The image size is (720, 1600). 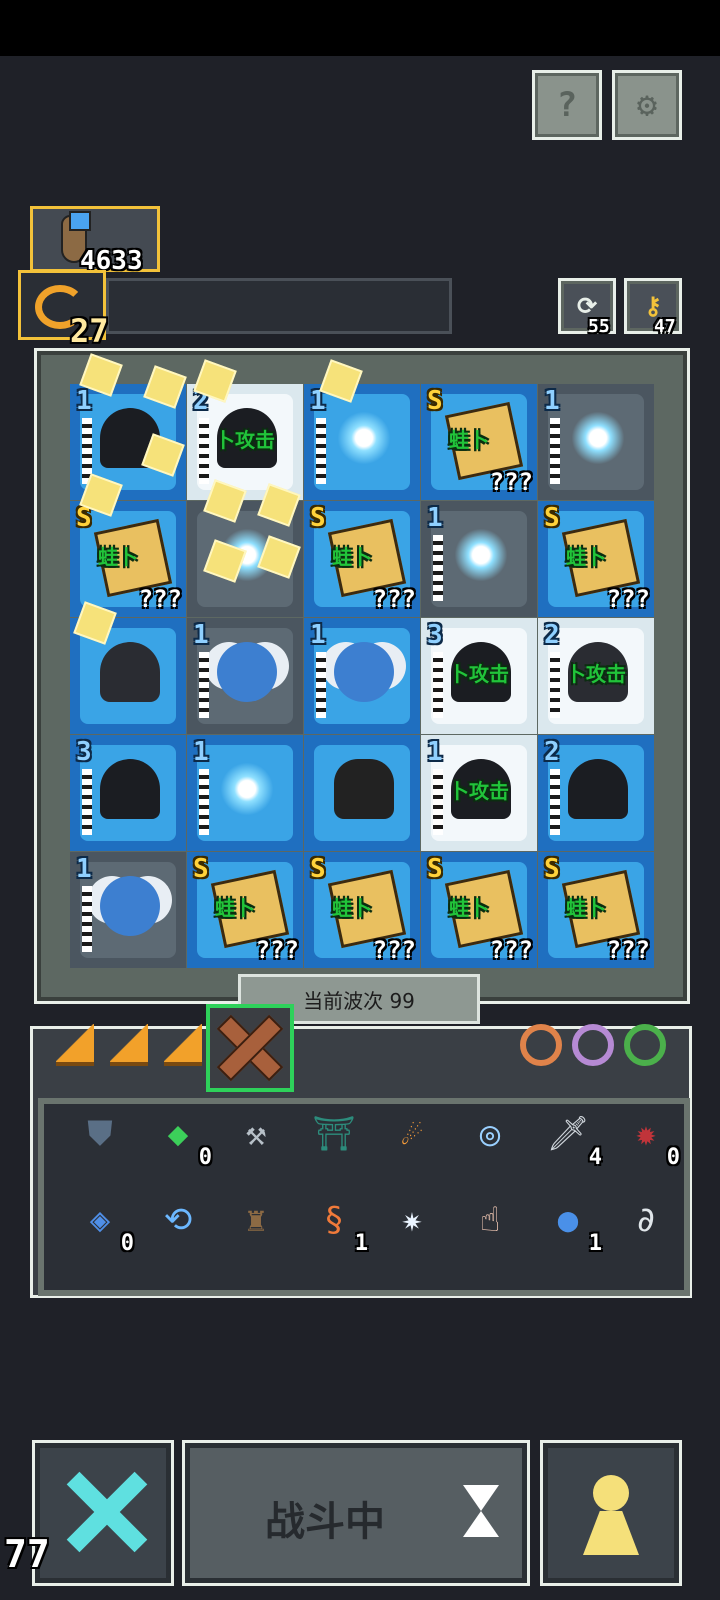 I want to click on inventory-item: ⛩, so click(x=334, y=1134).